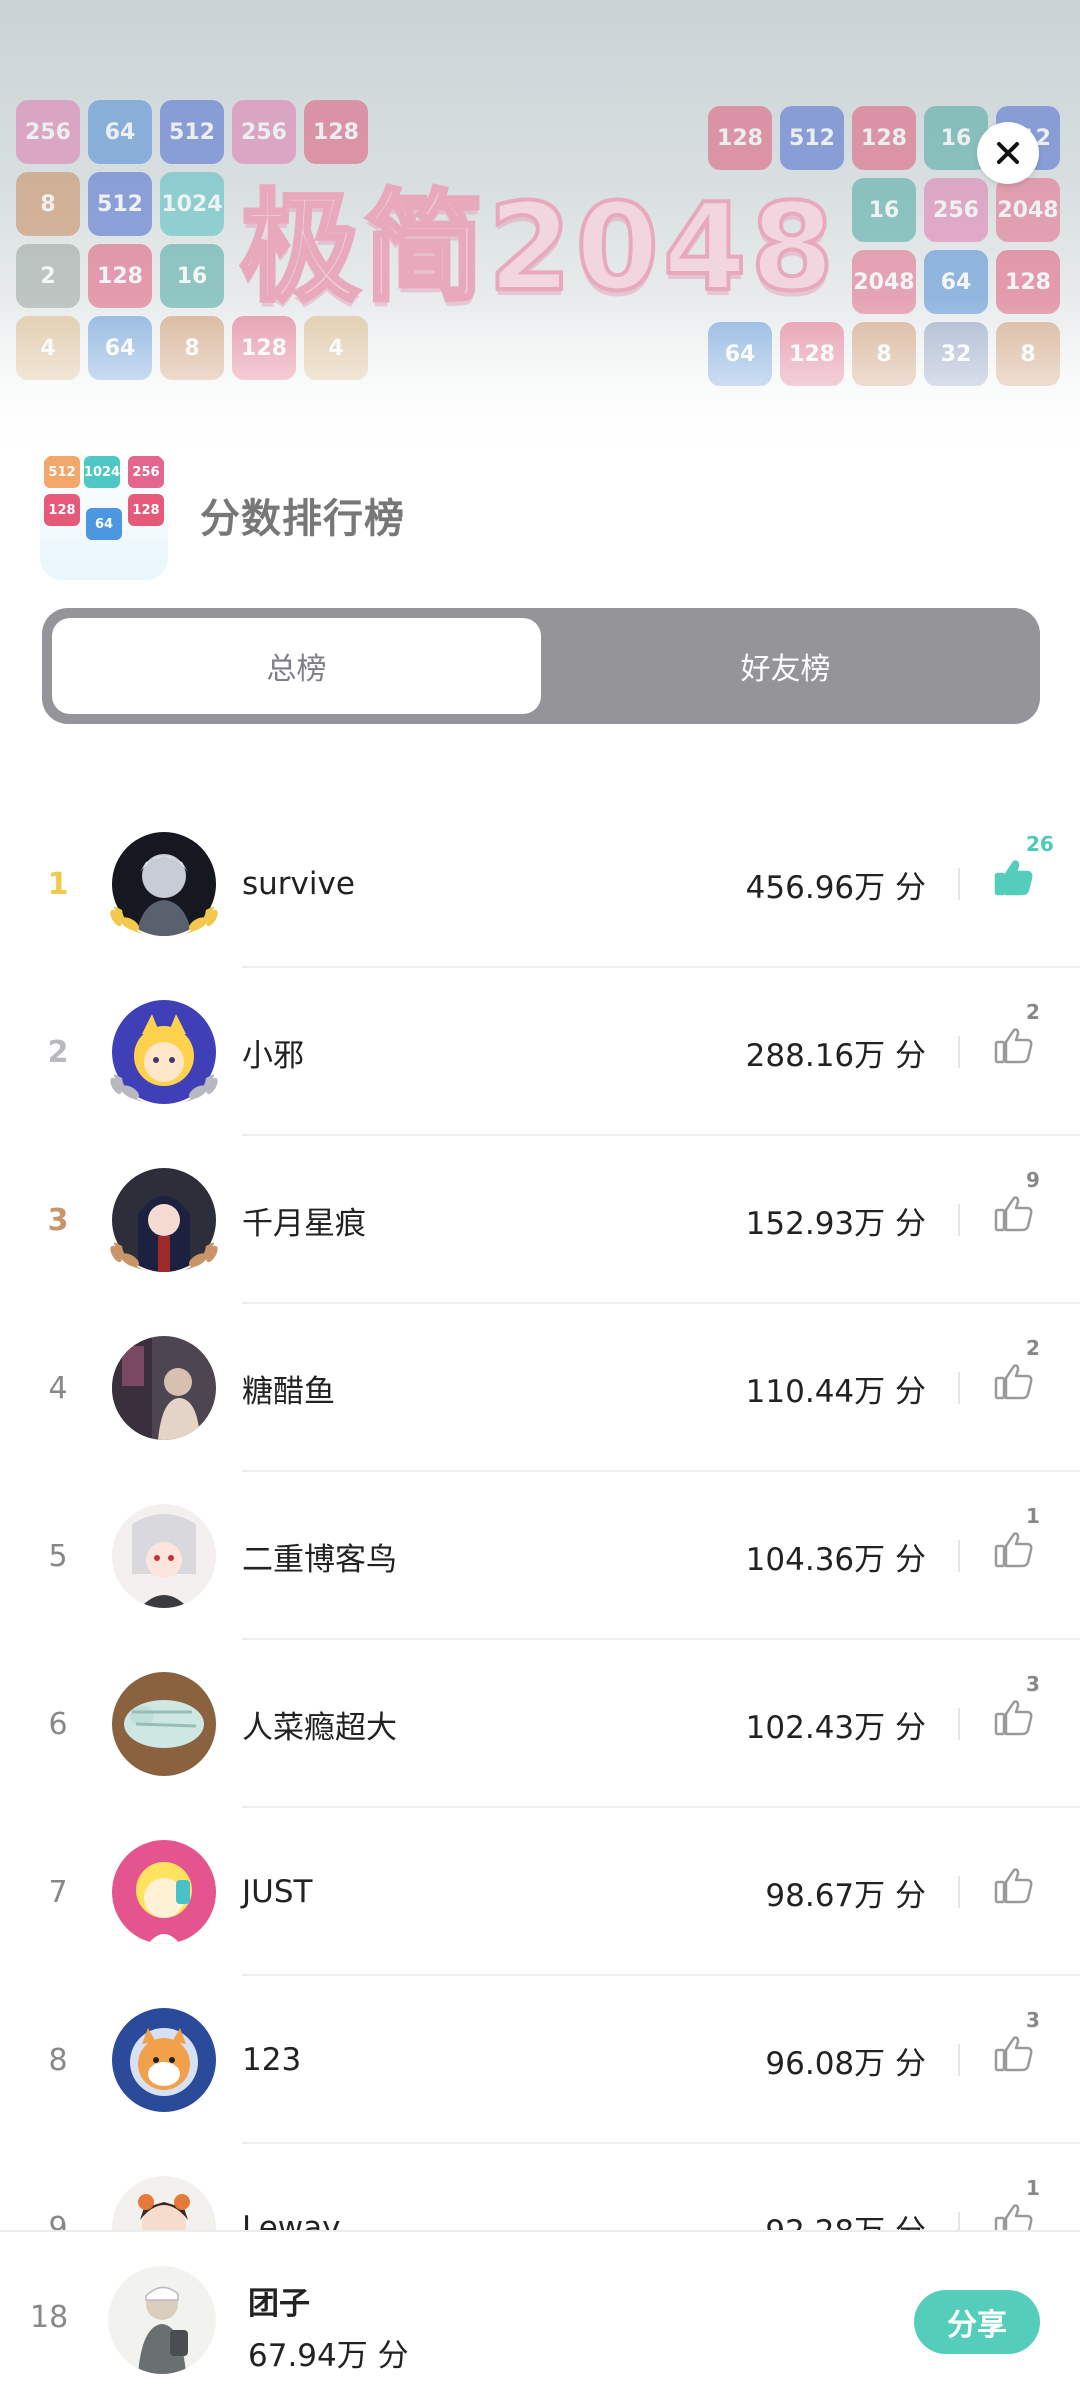  Describe the element at coordinates (540, 2315) in the screenshot. I see `my-rank-bar: 18 团子 67.94万 分 分享` at that location.